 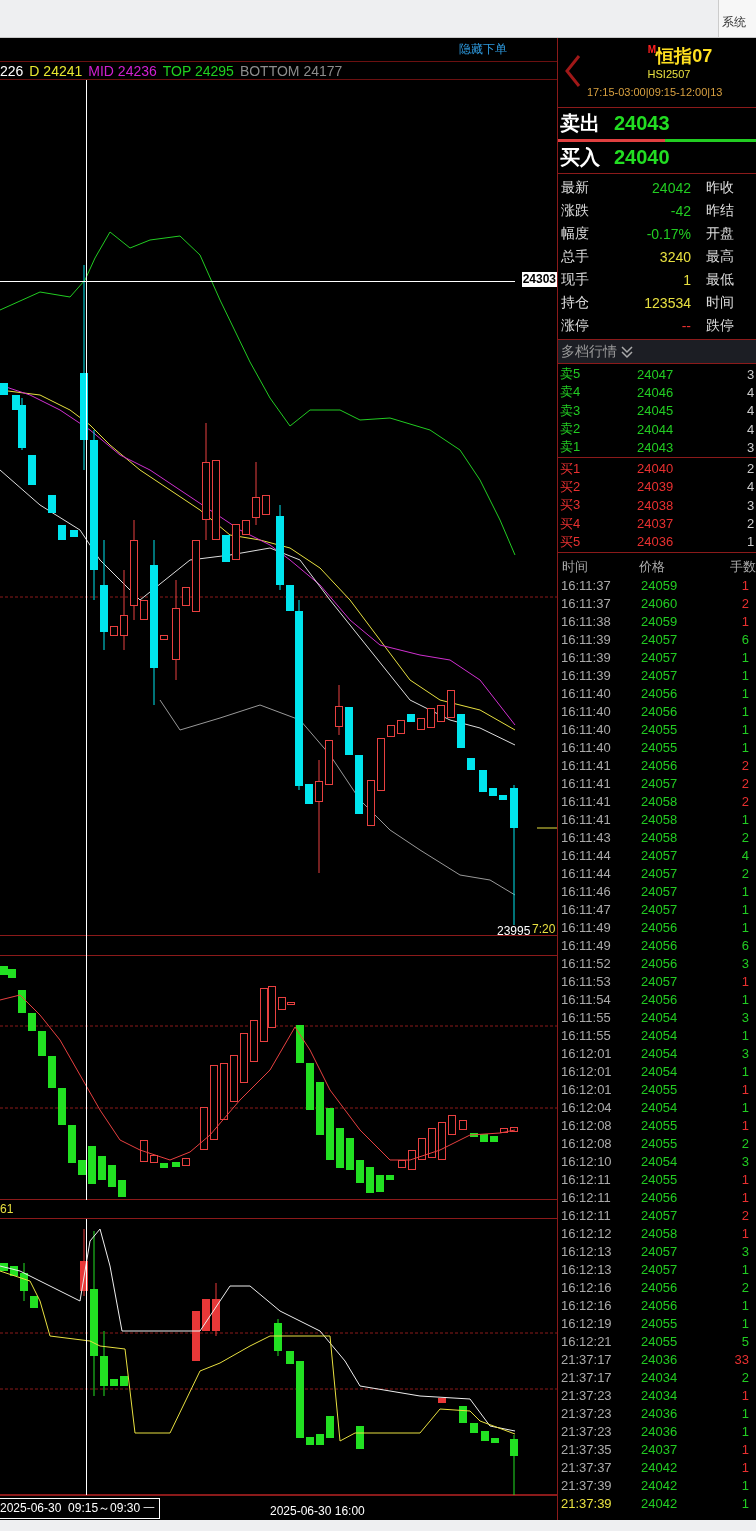 What do you see at coordinates (669, 74) in the screenshot?
I see `instrument-code: HSI2507` at bounding box center [669, 74].